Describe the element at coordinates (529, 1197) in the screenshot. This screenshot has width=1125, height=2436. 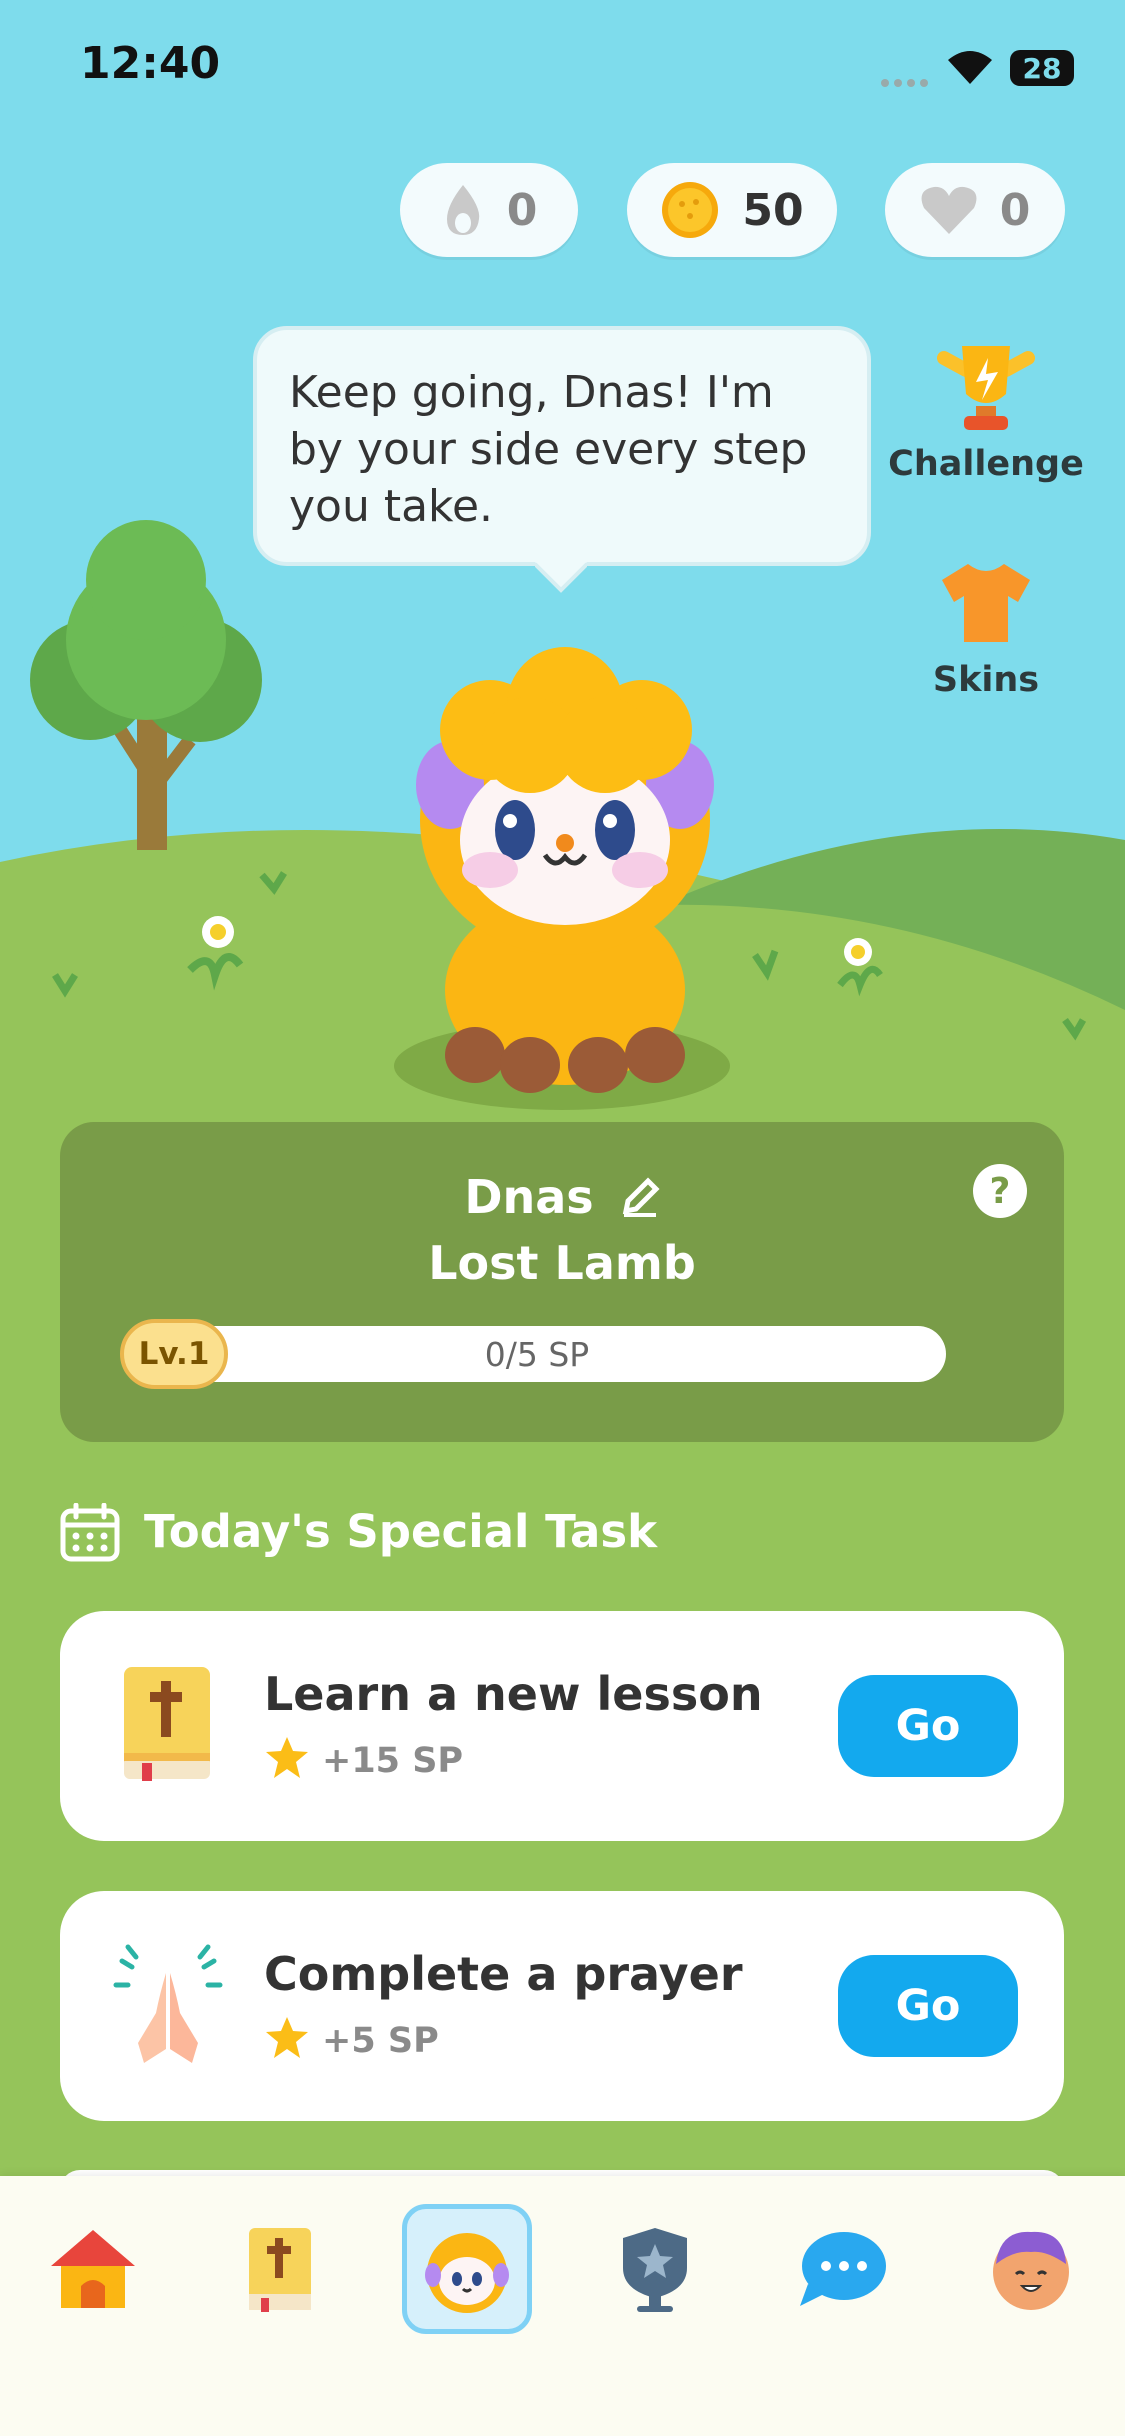
I see `pet-name: Dnas` at that location.